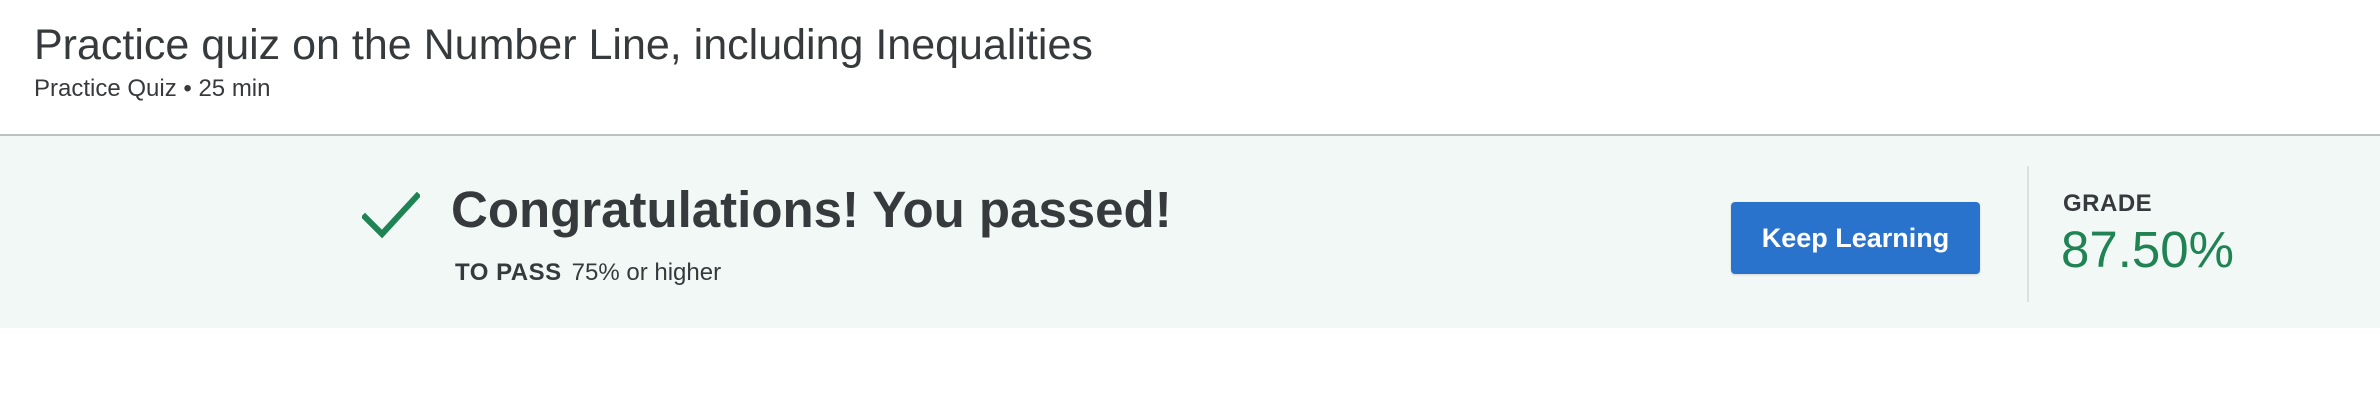 This screenshot has width=2380, height=402. What do you see at coordinates (811, 209) in the screenshot?
I see `pass-message: Congratulations! You passed!` at bounding box center [811, 209].